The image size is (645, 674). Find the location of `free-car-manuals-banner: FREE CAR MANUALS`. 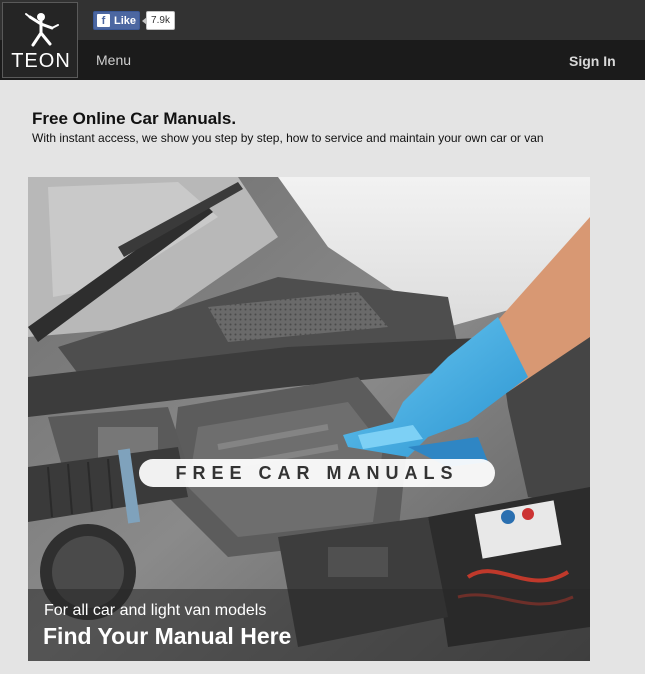

free-car-manuals-banner: FREE CAR MANUALS is located at coordinates (317, 473).